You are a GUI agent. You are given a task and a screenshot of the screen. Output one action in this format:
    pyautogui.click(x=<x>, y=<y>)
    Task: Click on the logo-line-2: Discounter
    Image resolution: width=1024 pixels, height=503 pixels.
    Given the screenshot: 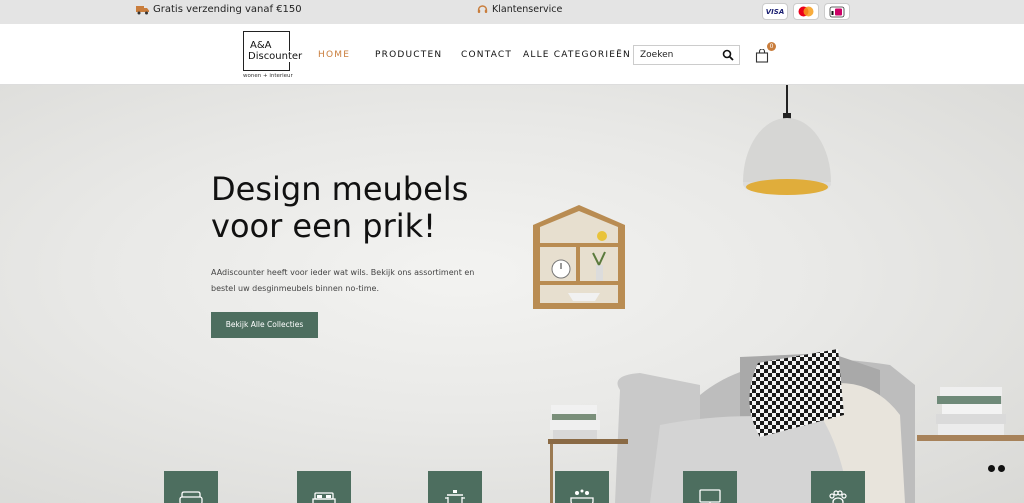 What is the action you would take?
    pyautogui.click(x=276, y=56)
    